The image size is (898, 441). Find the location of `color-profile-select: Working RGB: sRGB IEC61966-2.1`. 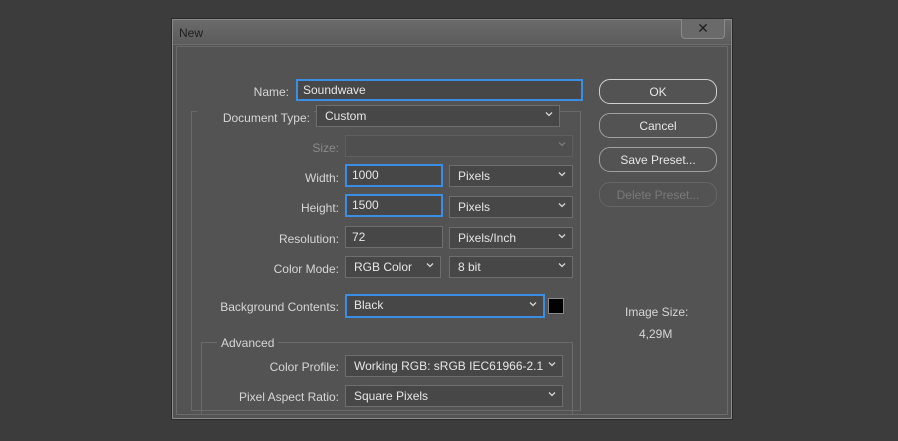

color-profile-select: Working RGB: sRGB IEC61966-2.1 is located at coordinates (454, 366).